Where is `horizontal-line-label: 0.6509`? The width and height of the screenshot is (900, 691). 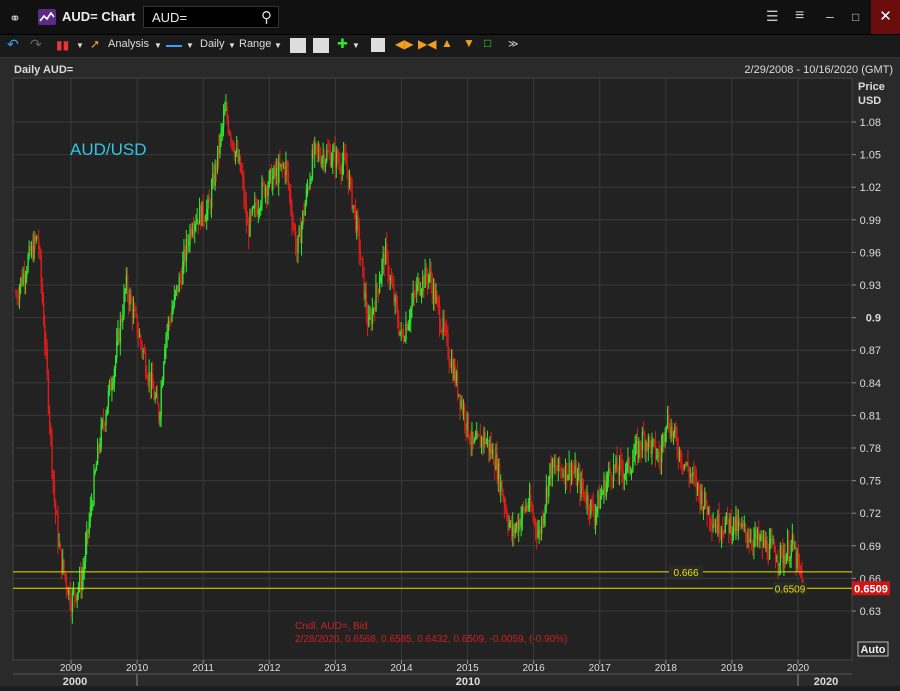
horizontal-line-label: 0.6509 is located at coordinates (790, 589).